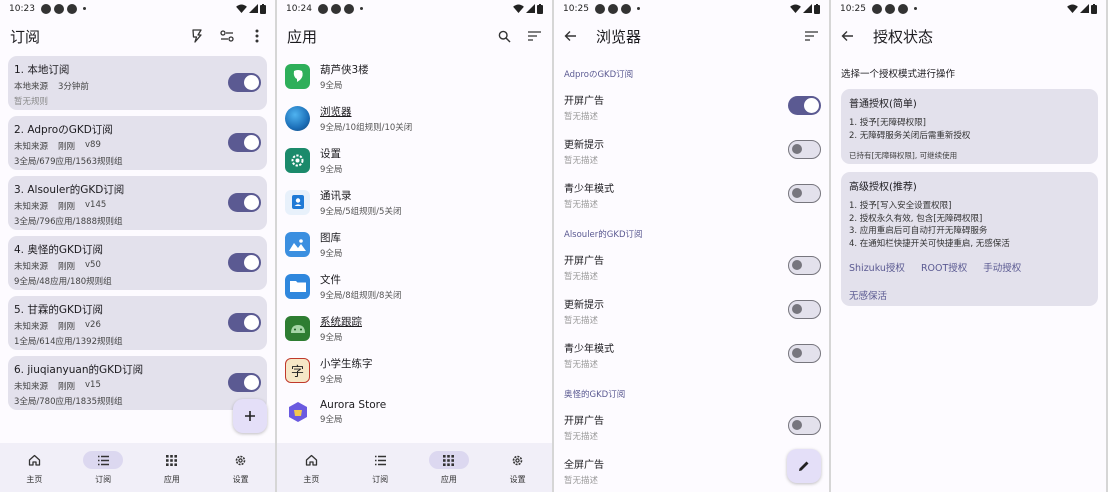 Image resolution: width=1108 pixels, height=492 pixels. What do you see at coordinates (877, 267) in the screenshot?
I see `shizuku-auth-button: Shizuku授权` at bounding box center [877, 267].